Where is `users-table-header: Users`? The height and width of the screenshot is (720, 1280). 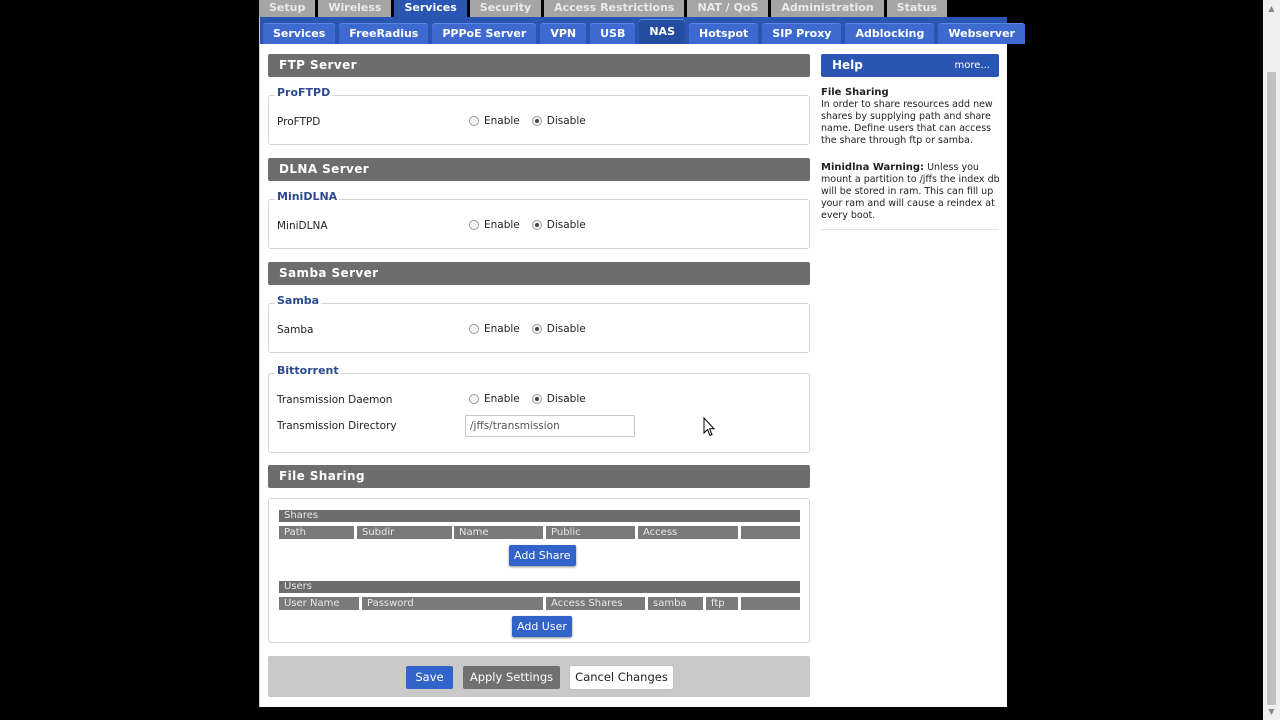
users-table-header: Users is located at coordinates (539, 587).